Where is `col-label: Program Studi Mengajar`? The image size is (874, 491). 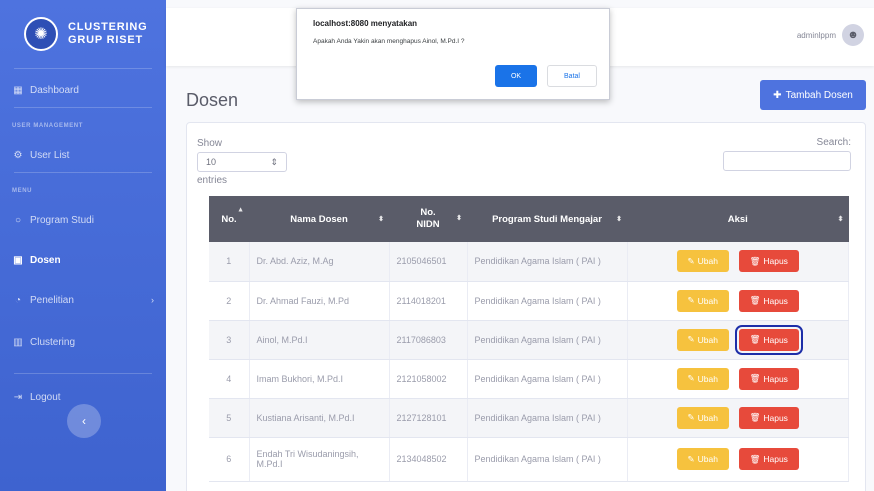
col-label: Program Studi Mengajar is located at coordinates (547, 219).